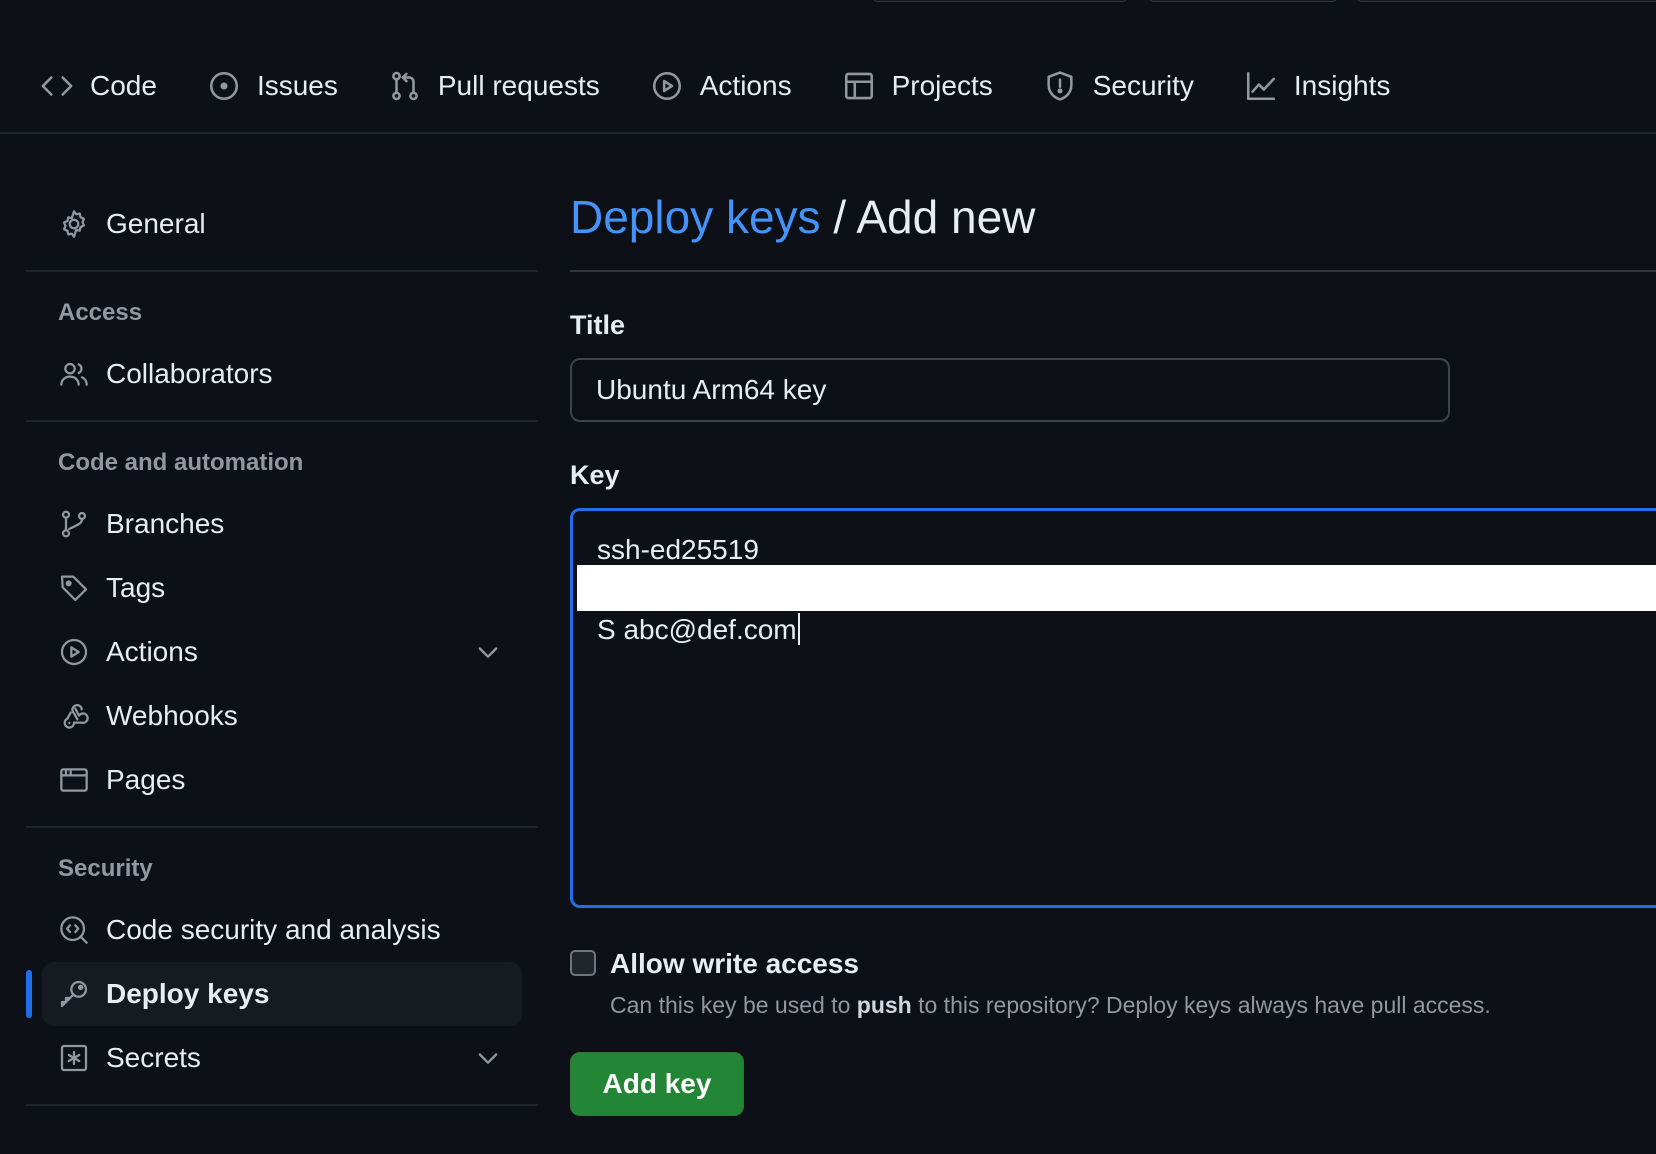 This screenshot has height=1154, width=1656. Describe the element at coordinates (29, 994) in the screenshot. I see `active-indicator` at that location.